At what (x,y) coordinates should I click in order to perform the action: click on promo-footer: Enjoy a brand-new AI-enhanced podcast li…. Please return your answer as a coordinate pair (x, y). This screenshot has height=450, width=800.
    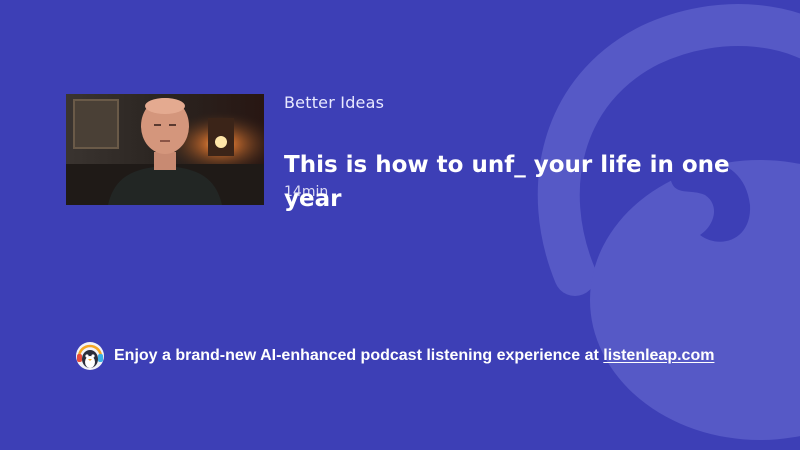
    Looking at the image, I should click on (394, 356).